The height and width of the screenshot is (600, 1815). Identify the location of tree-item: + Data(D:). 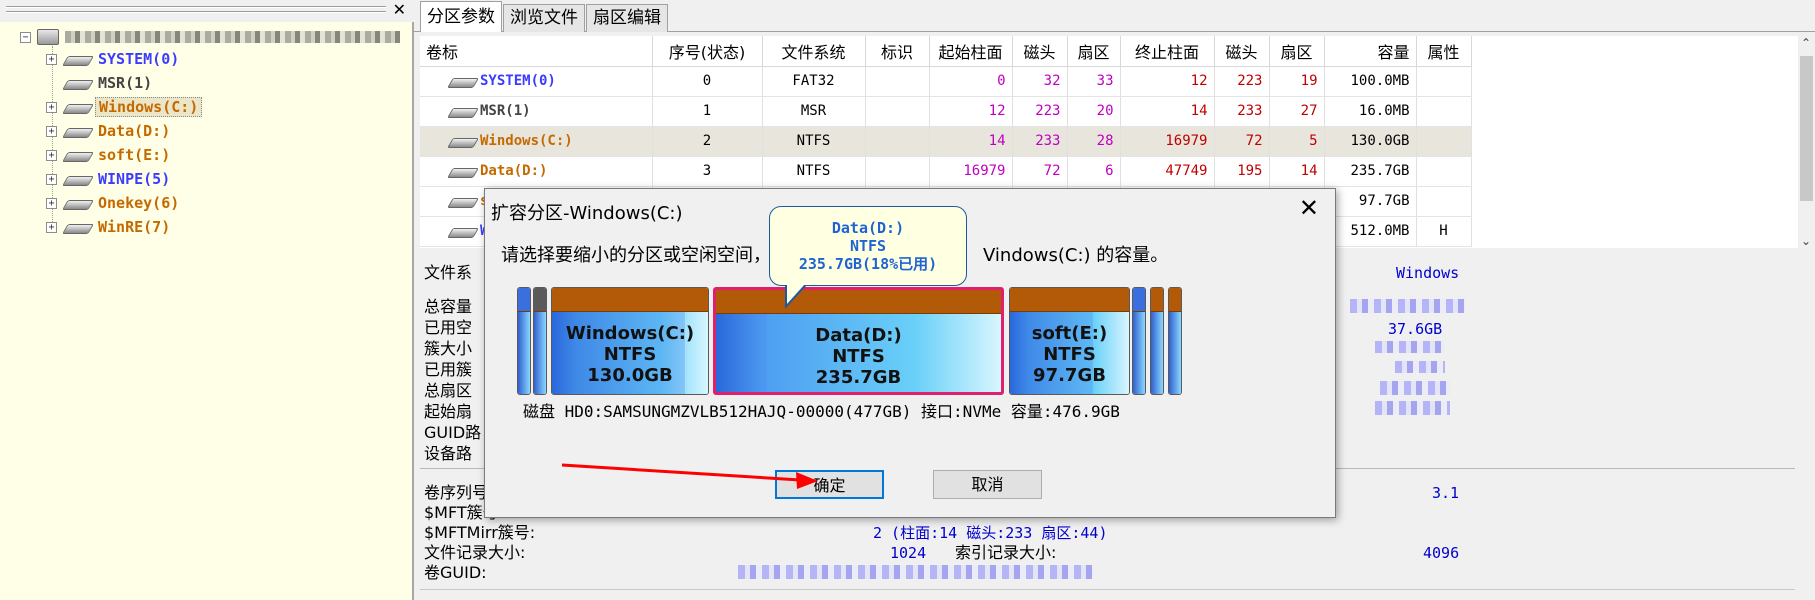
(109, 131).